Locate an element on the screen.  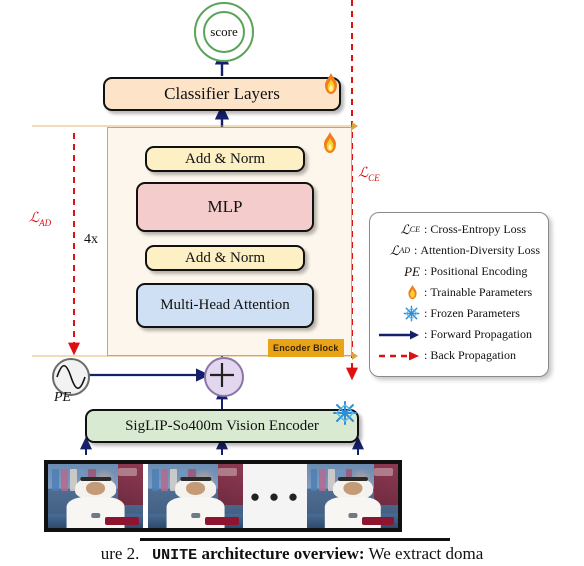
guide-arrowhead-classifier is located at coordinates (355, 126).